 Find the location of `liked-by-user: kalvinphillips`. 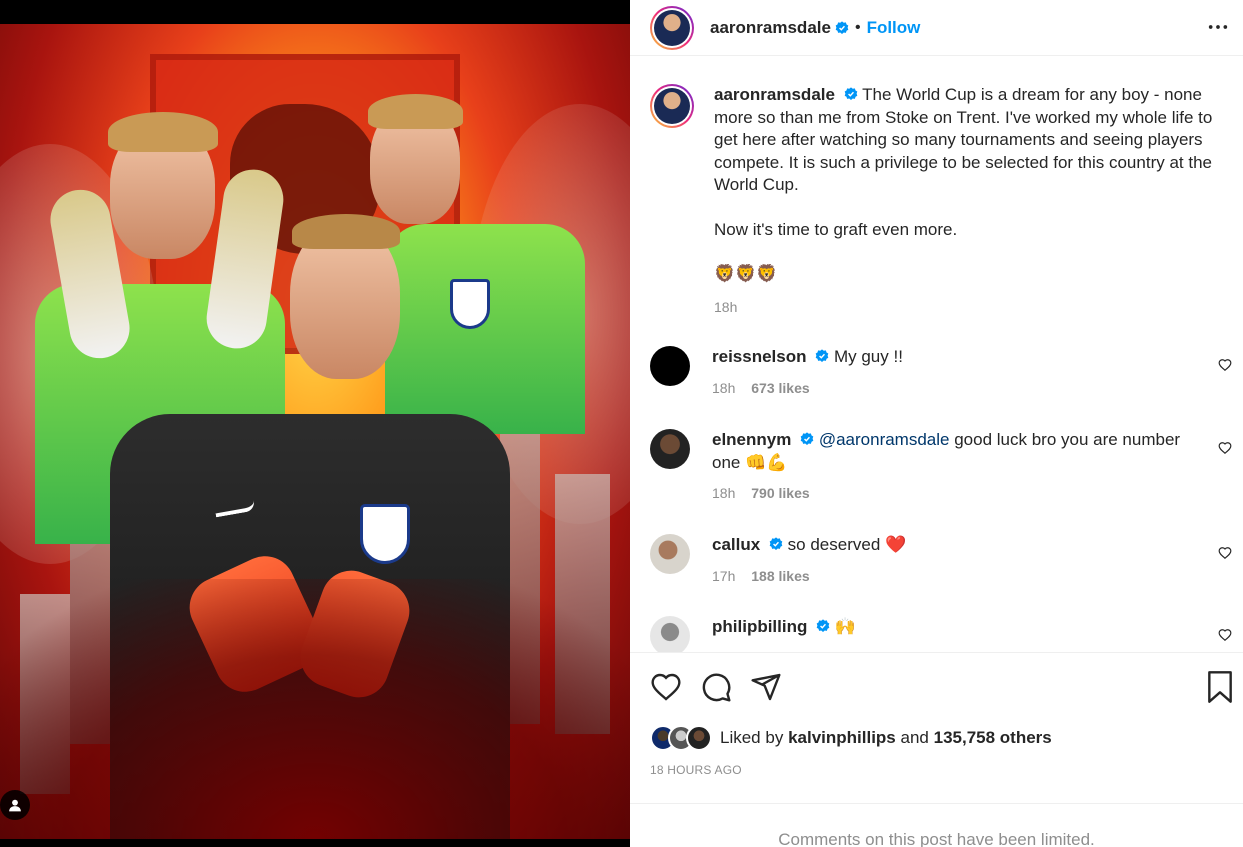

liked-by-user: kalvinphillips is located at coordinates (842, 737).